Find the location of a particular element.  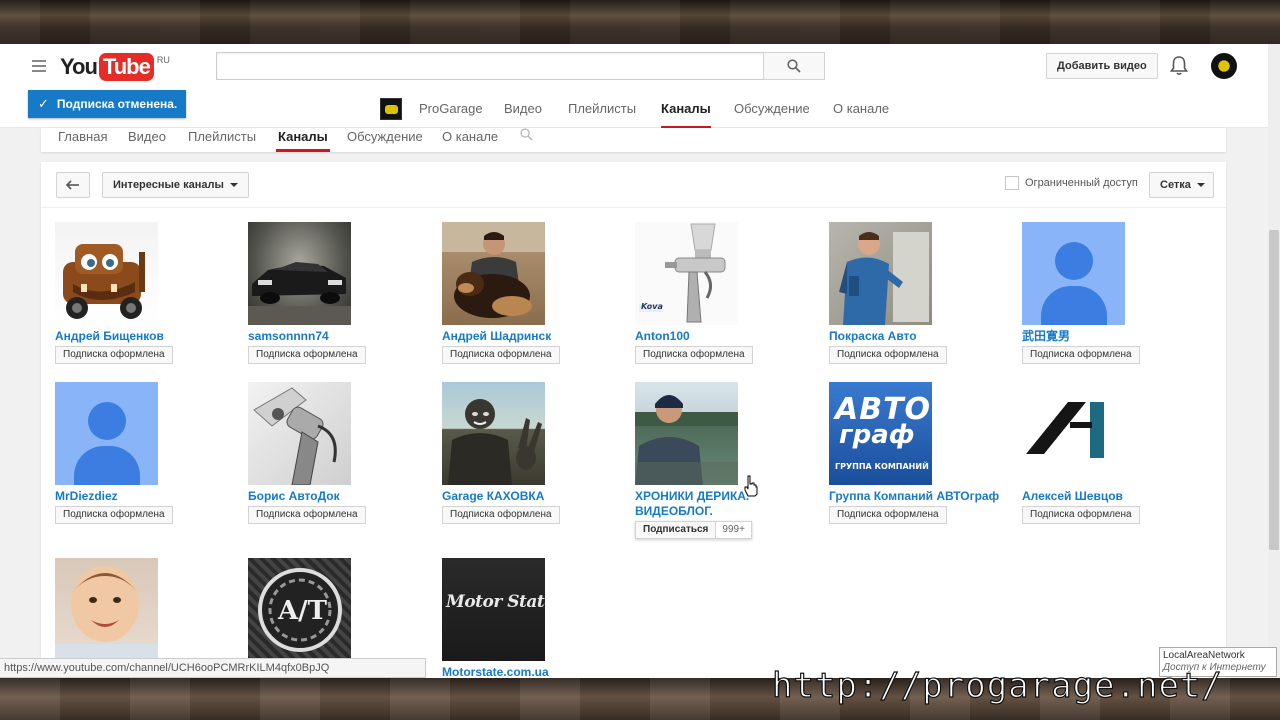

network-name: LocalAreaNetwork is located at coordinates (1204, 655).